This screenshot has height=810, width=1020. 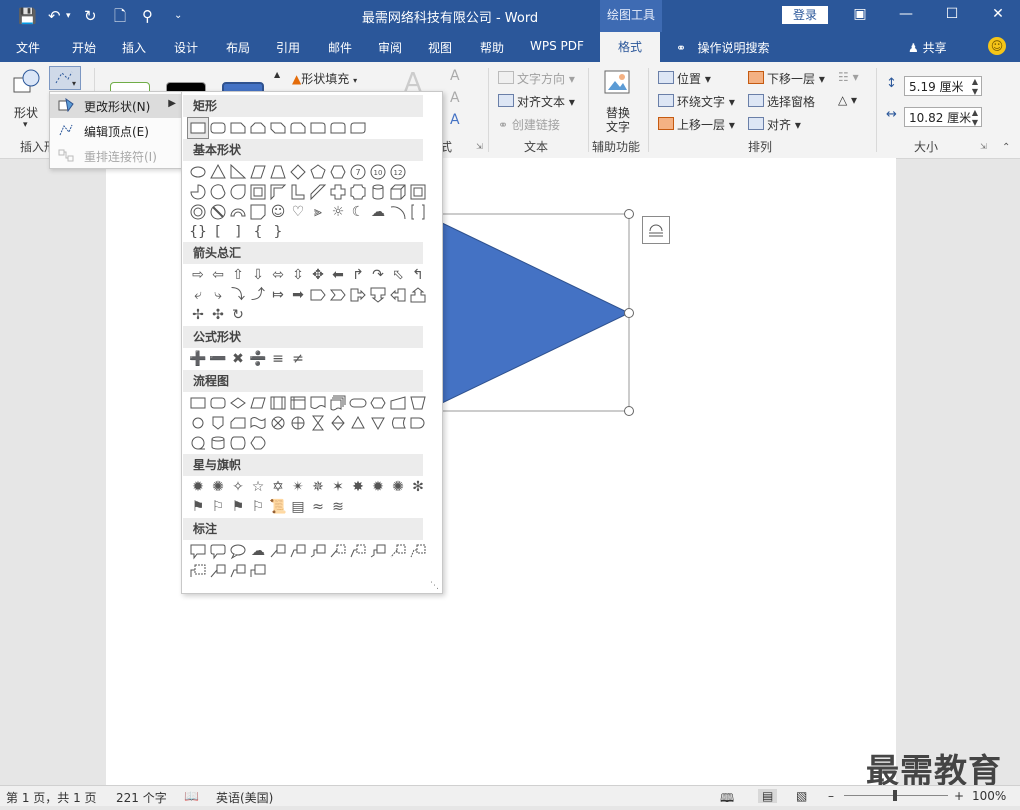 I want to click on share-button: ♟ 共享, so click(x=927, y=47).